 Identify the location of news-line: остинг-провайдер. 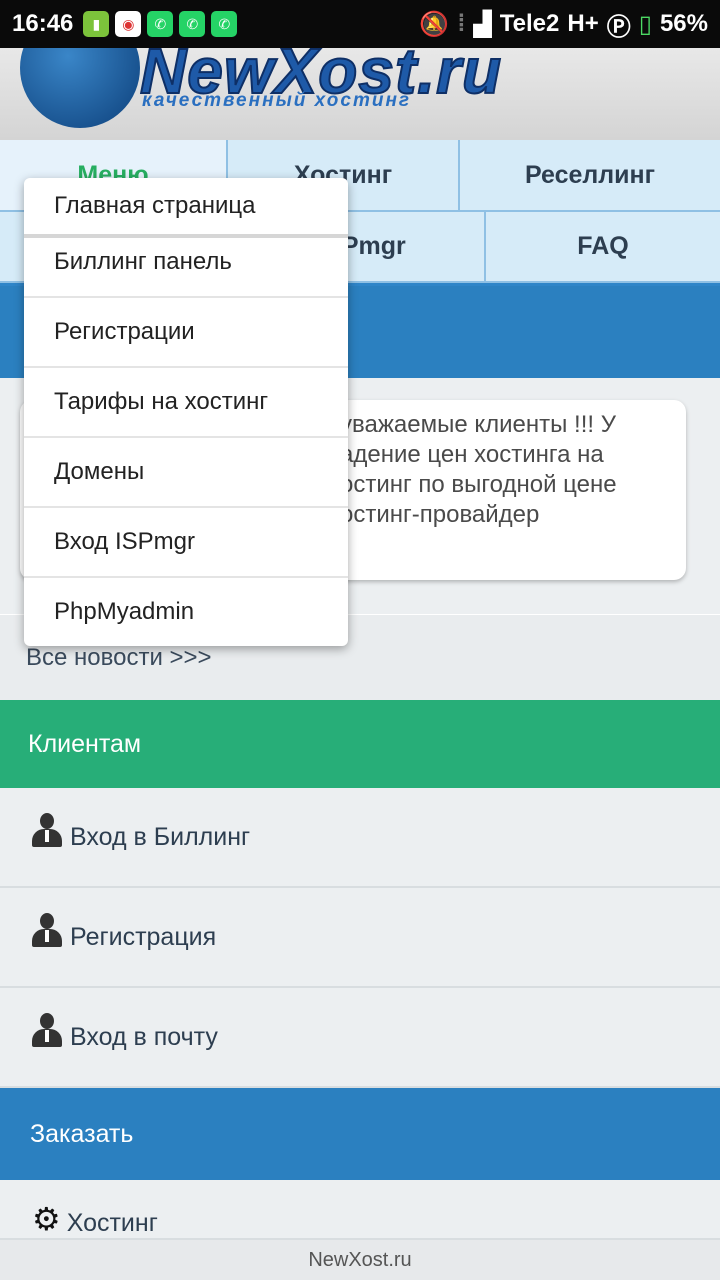
(440, 514).